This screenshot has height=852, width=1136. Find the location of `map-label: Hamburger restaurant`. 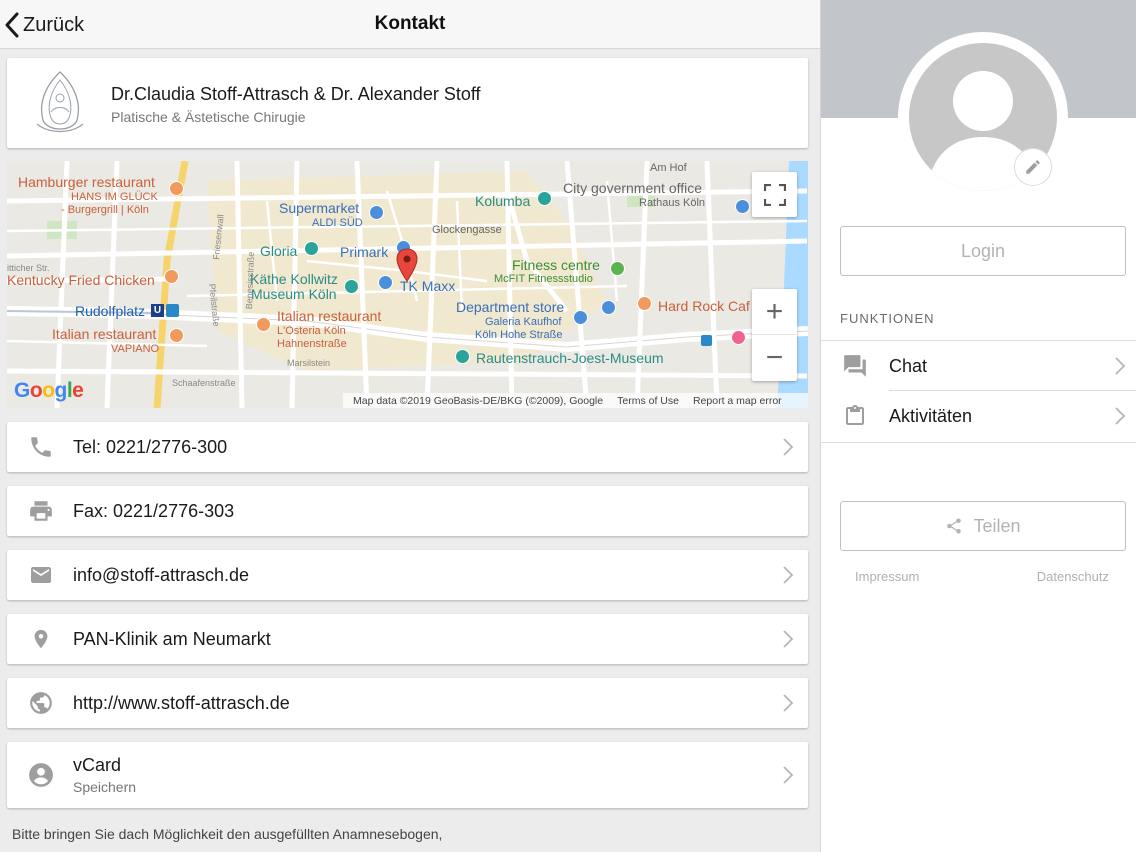

map-label: Hamburger restaurant is located at coordinates (86, 182).